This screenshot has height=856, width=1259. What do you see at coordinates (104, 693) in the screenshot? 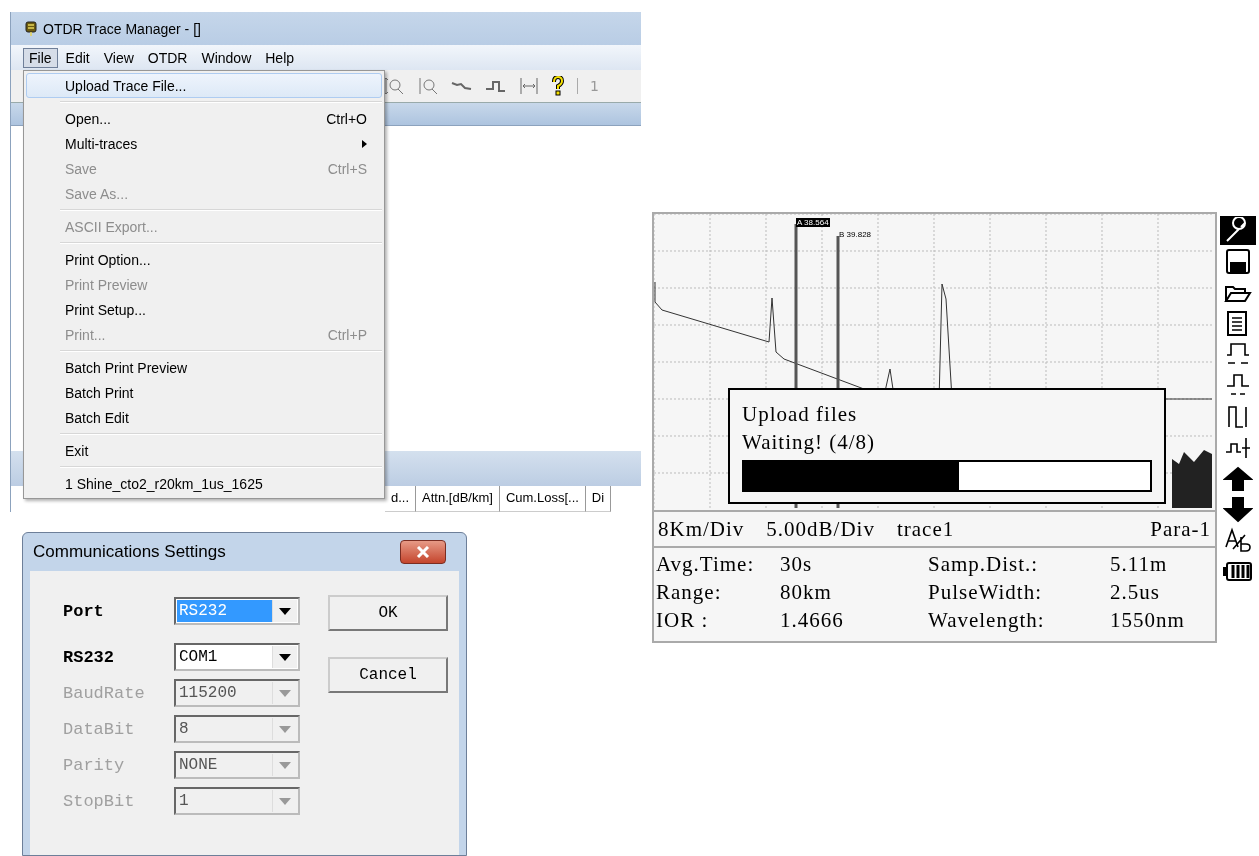
I see `field-label: BaudRate` at bounding box center [104, 693].